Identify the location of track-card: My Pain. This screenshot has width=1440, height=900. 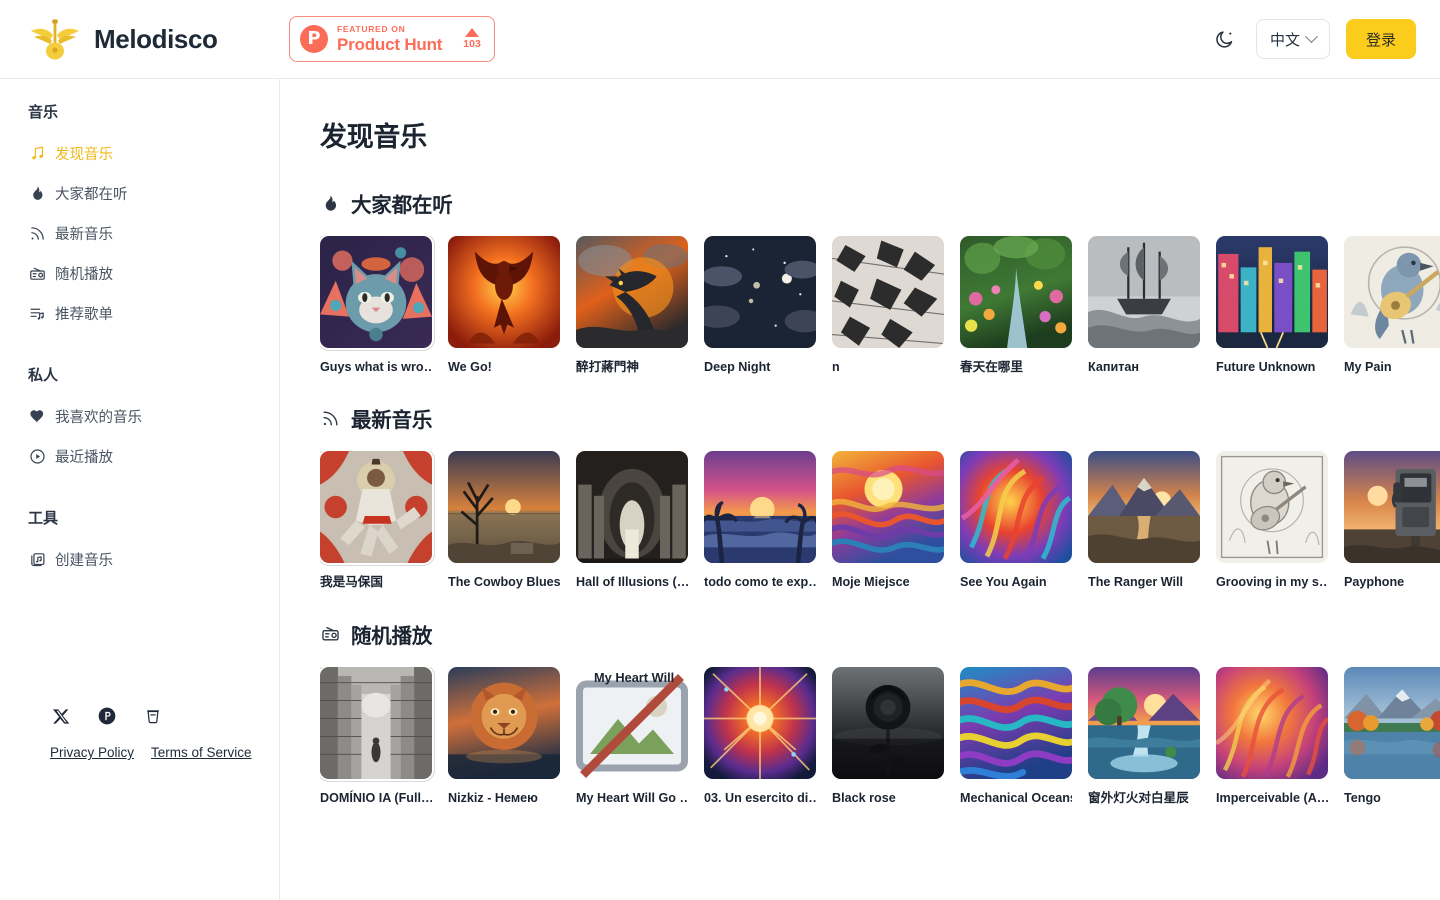
(1392, 305).